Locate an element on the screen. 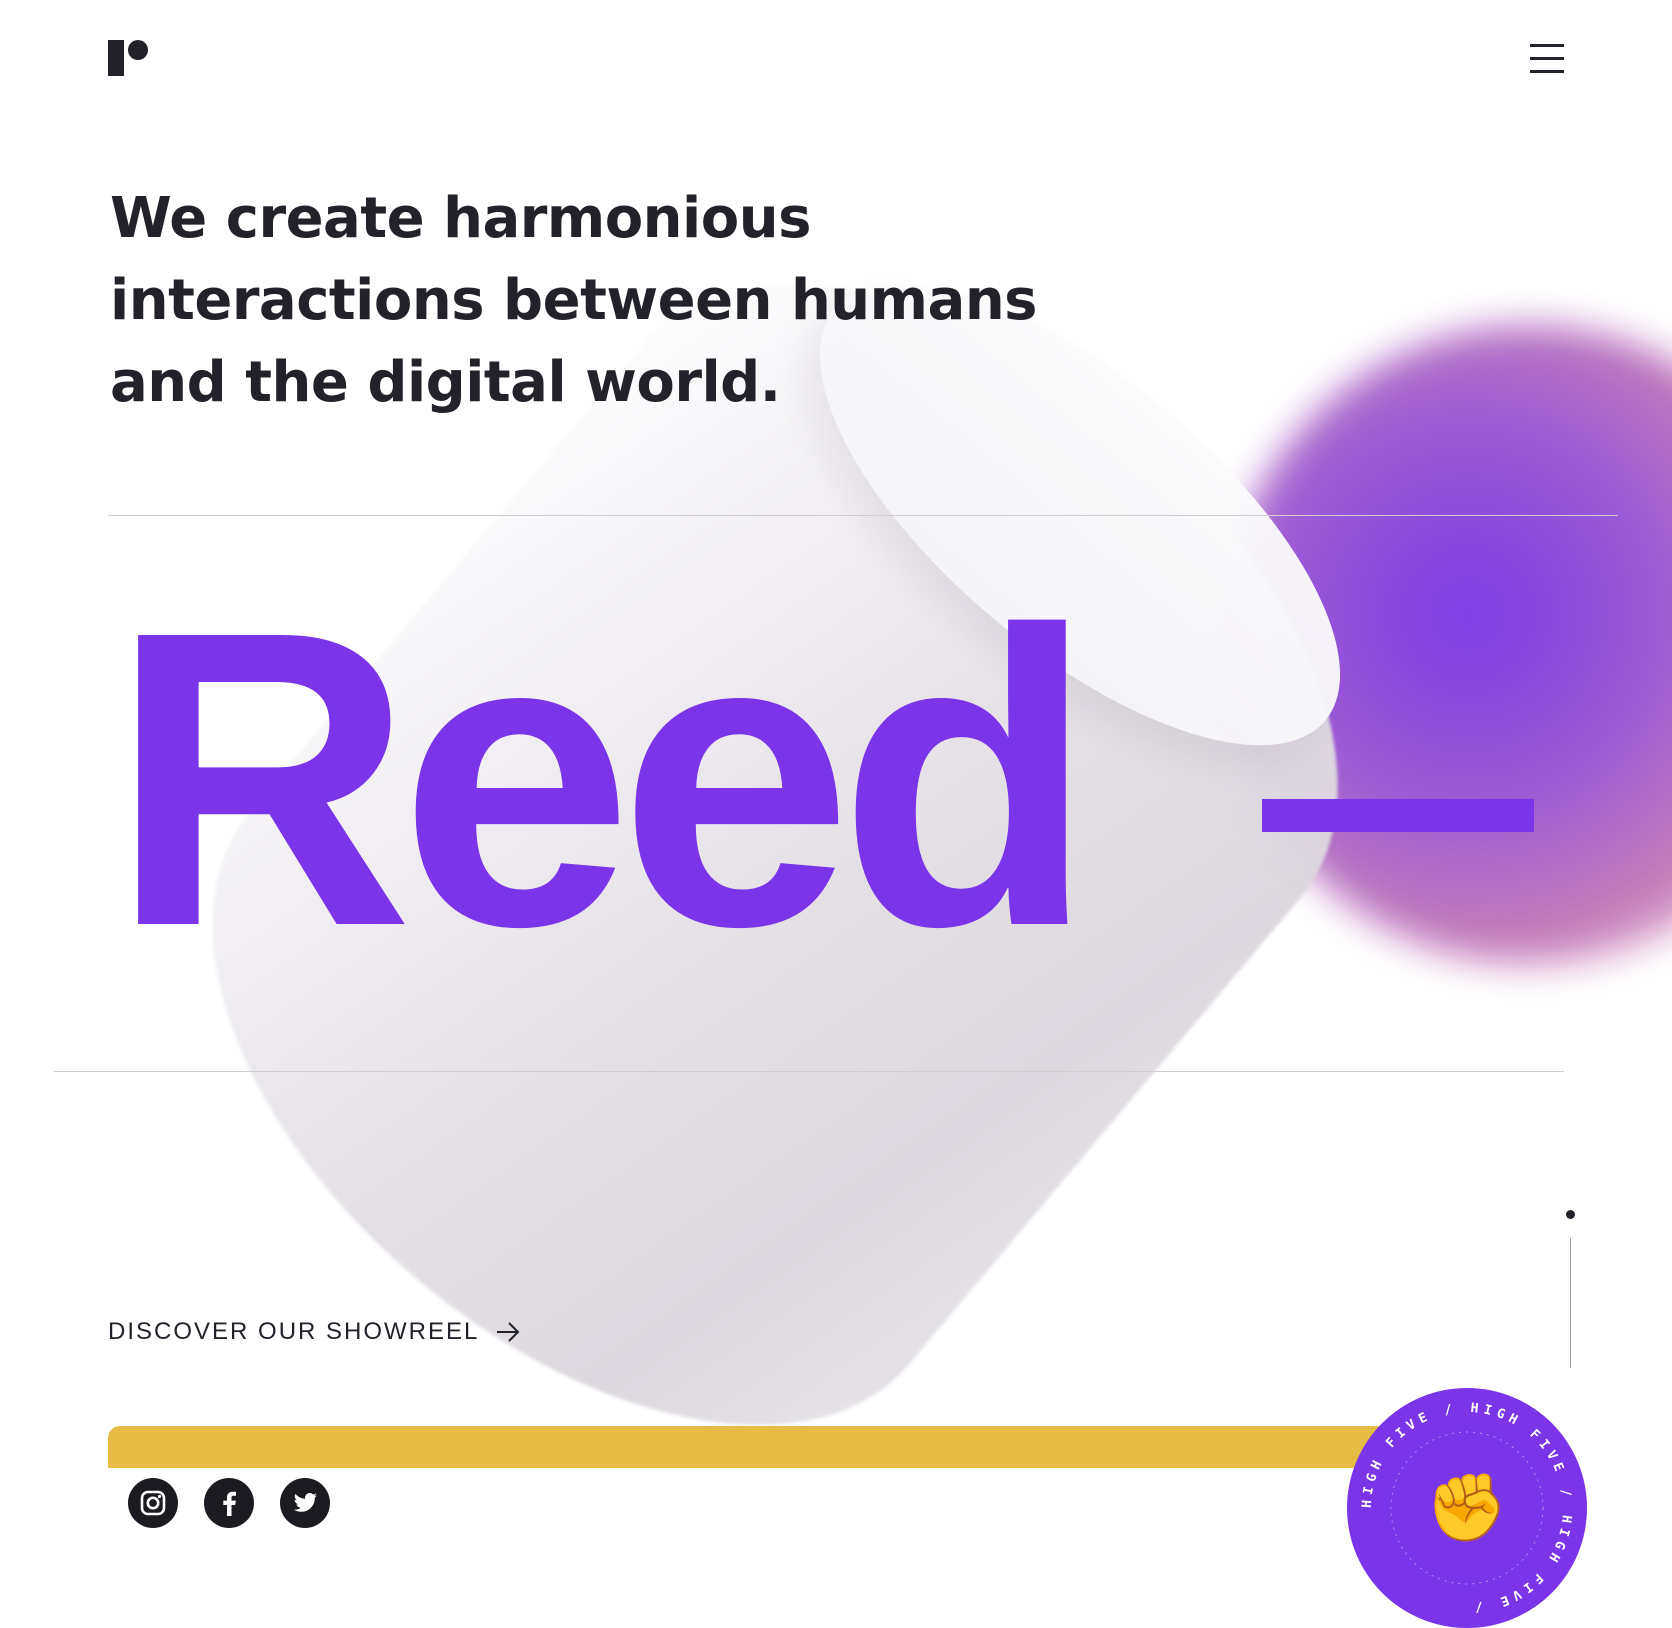  social-links is located at coordinates (229, 1503).